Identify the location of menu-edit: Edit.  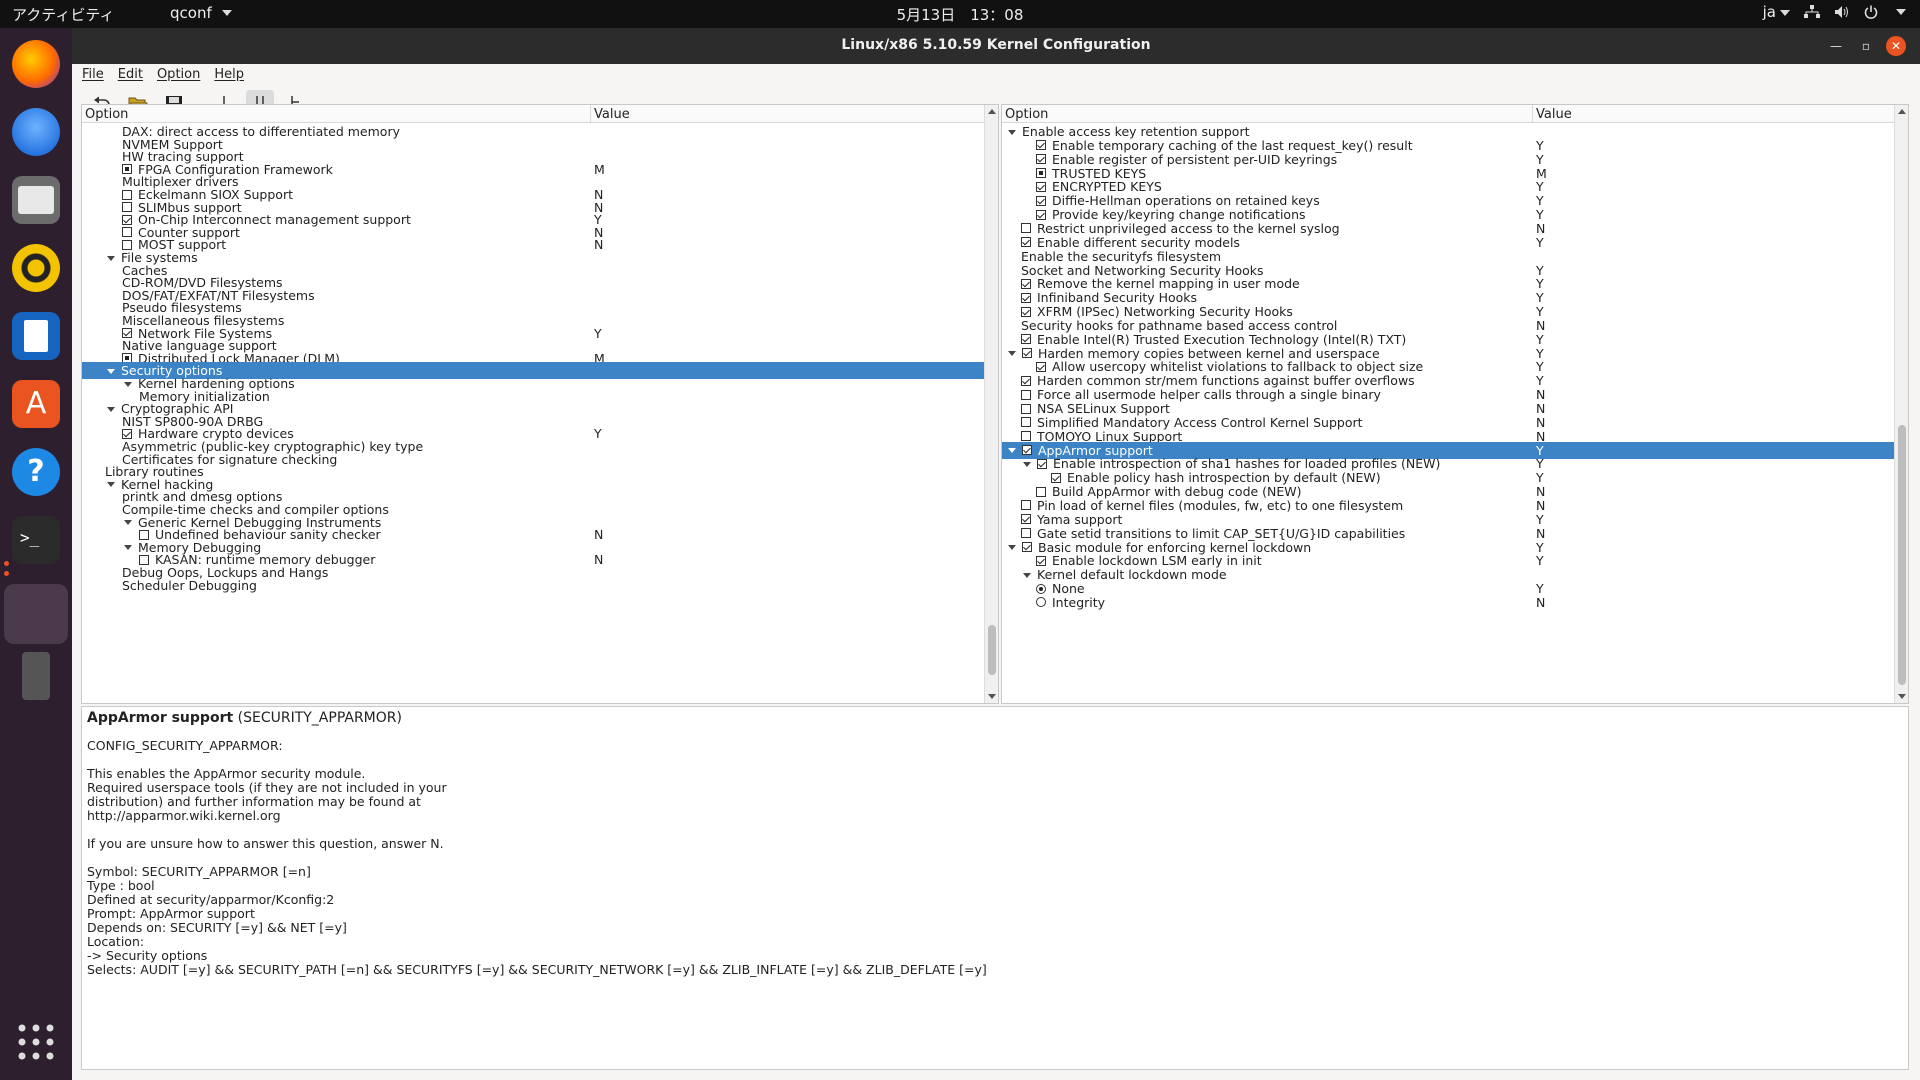
(130, 74).